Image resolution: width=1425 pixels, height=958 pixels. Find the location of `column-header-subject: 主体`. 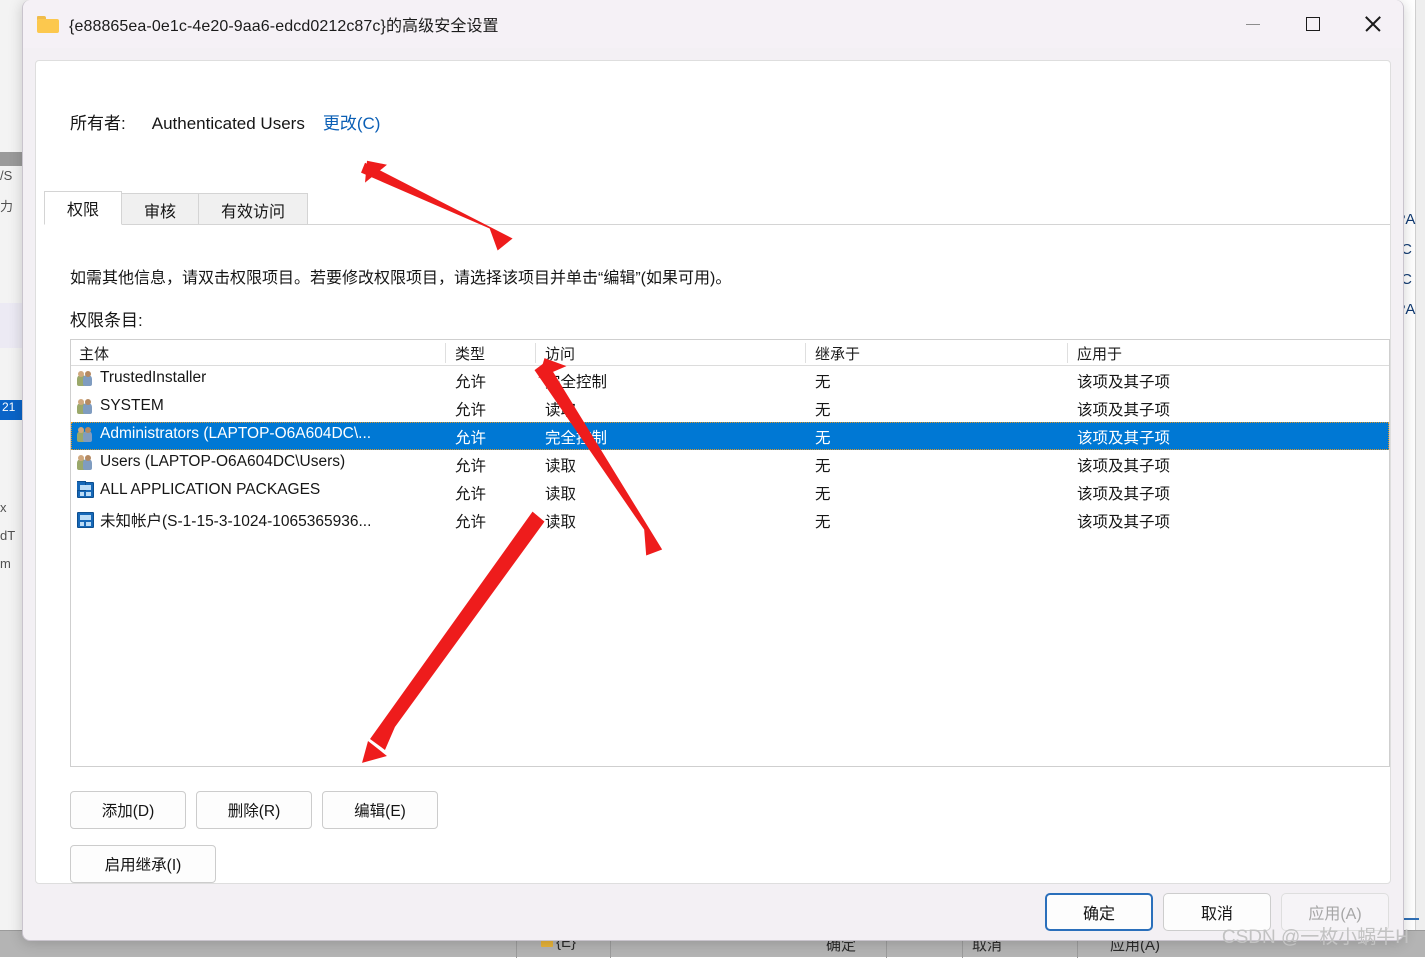

column-header-subject: 主体 is located at coordinates (94, 353).